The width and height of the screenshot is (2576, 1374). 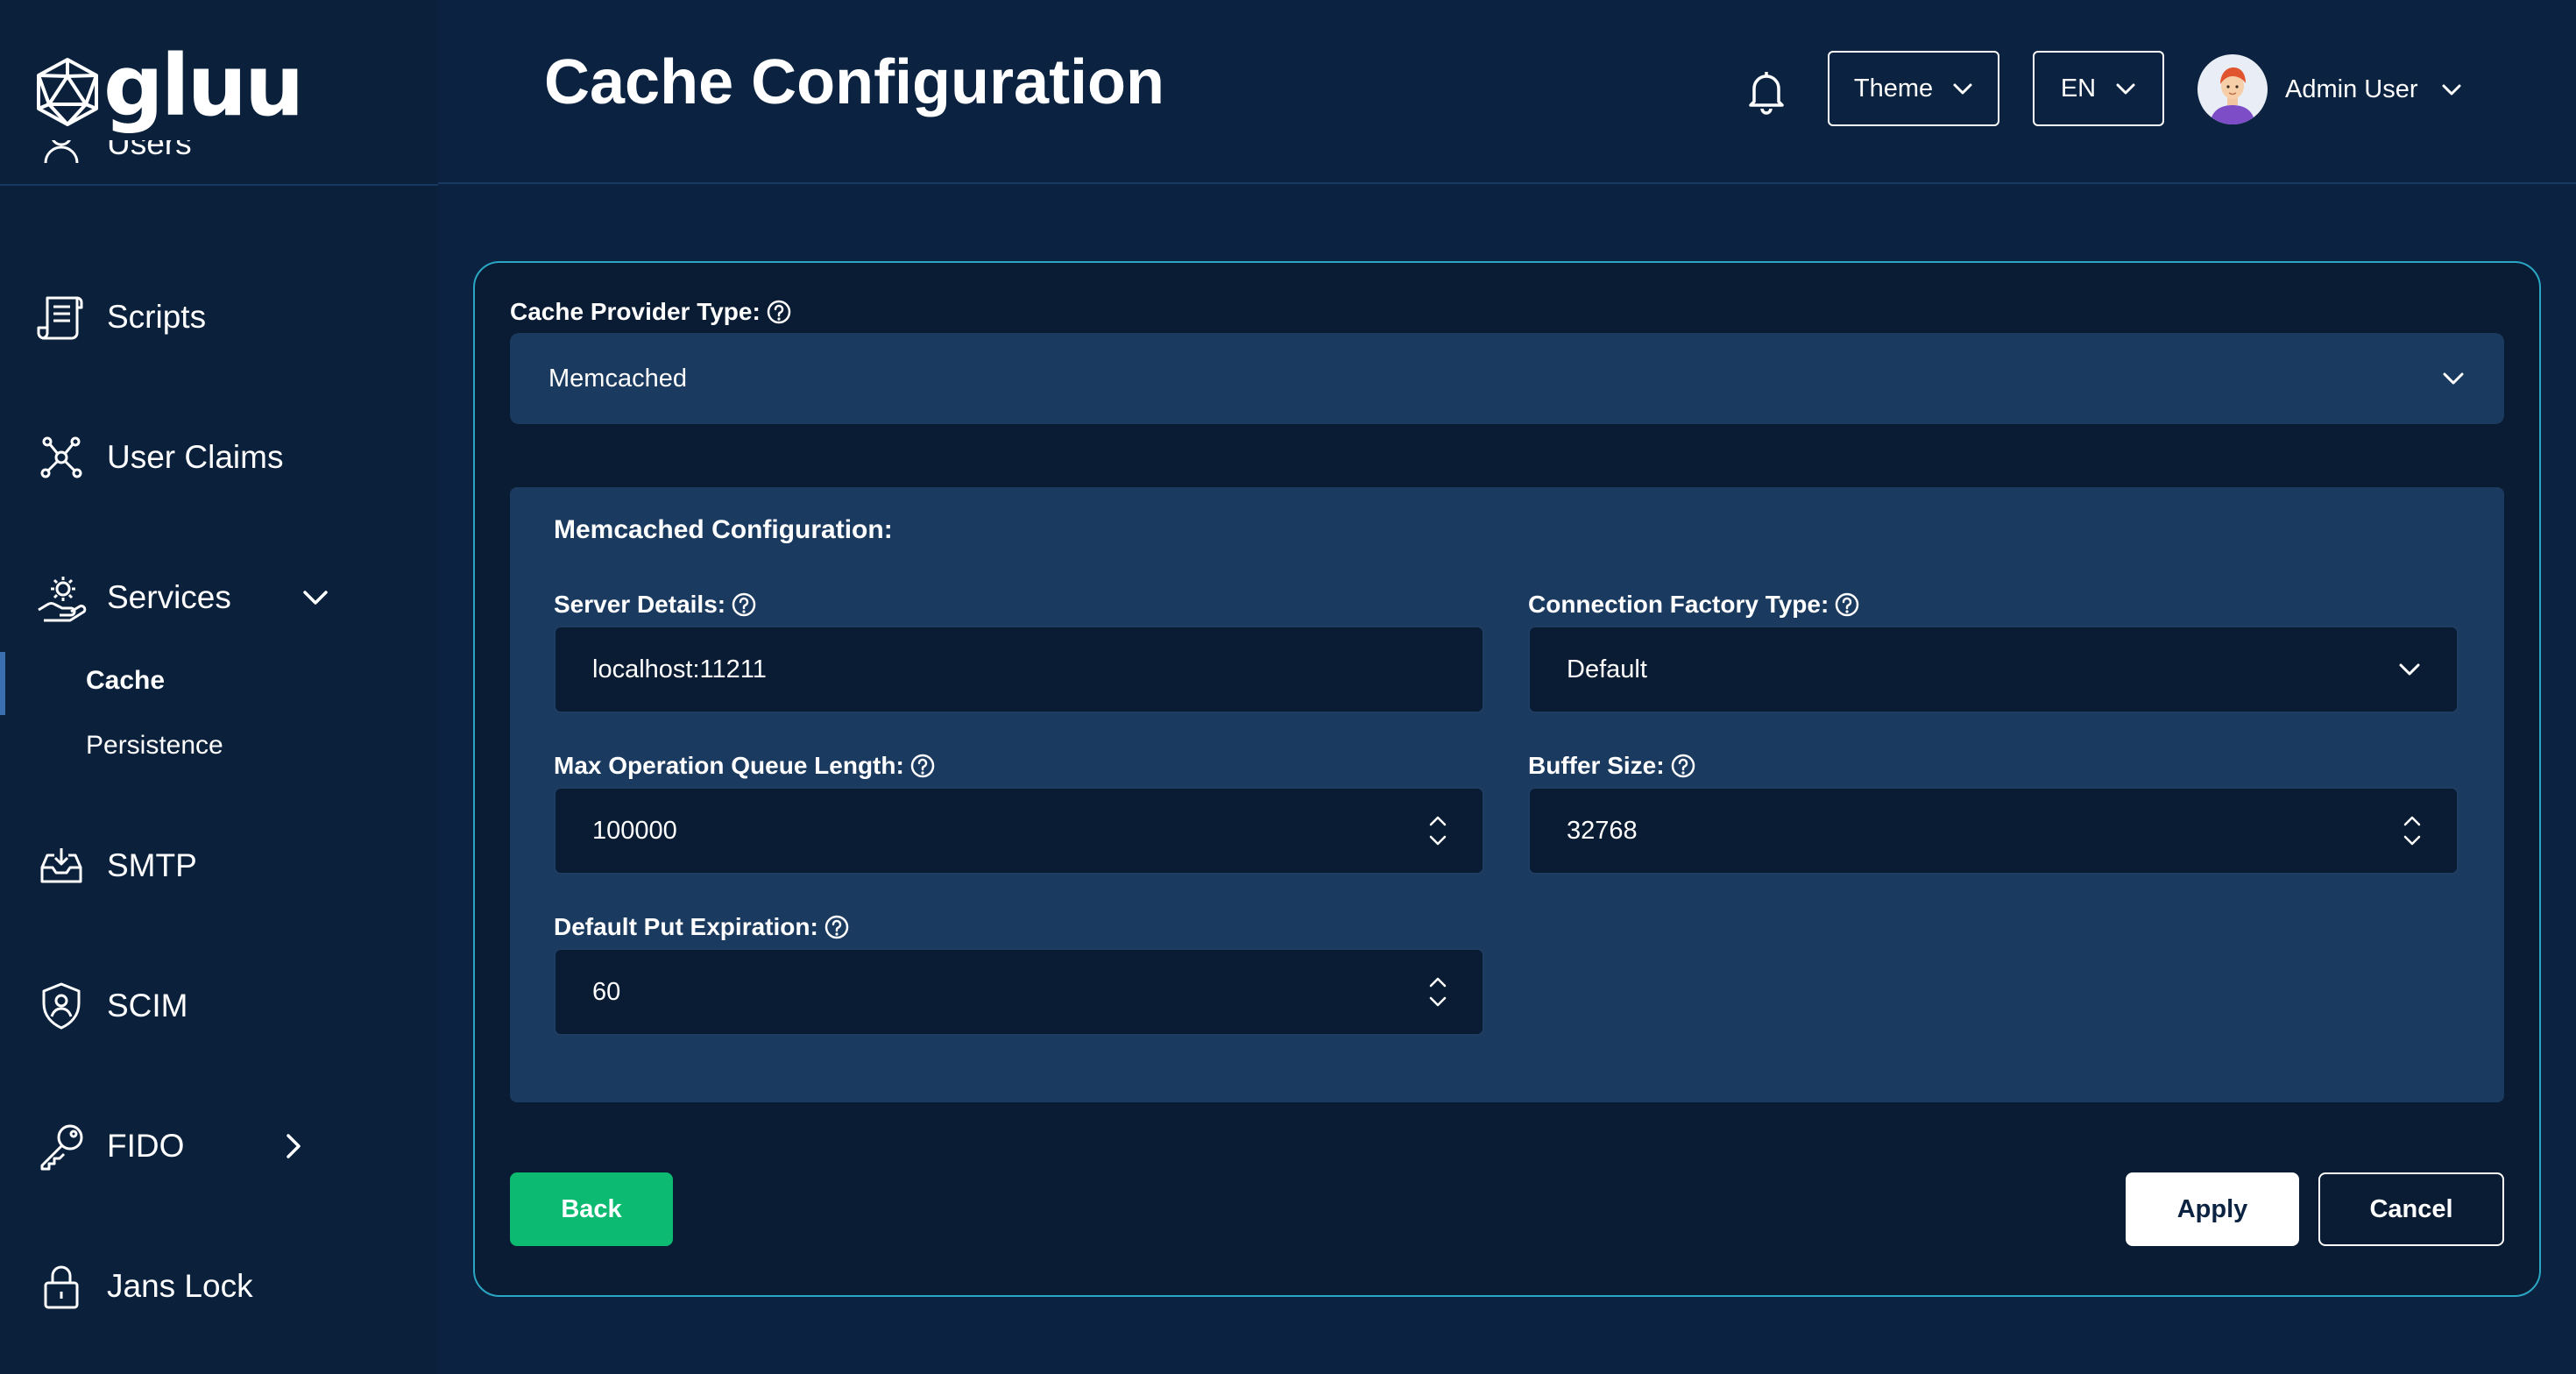 What do you see at coordinates (686, 926) in the screenshot?
I see `default-put-expiration-label-text: Default Put Expiration:` at bounding box center [686, 926].